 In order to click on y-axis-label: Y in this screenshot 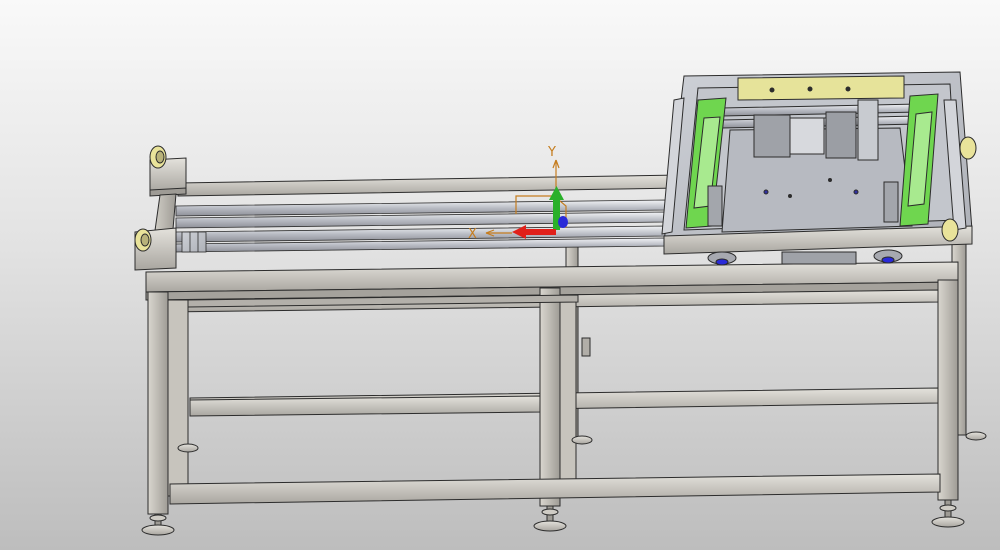, I will do `click(551, 152)`.